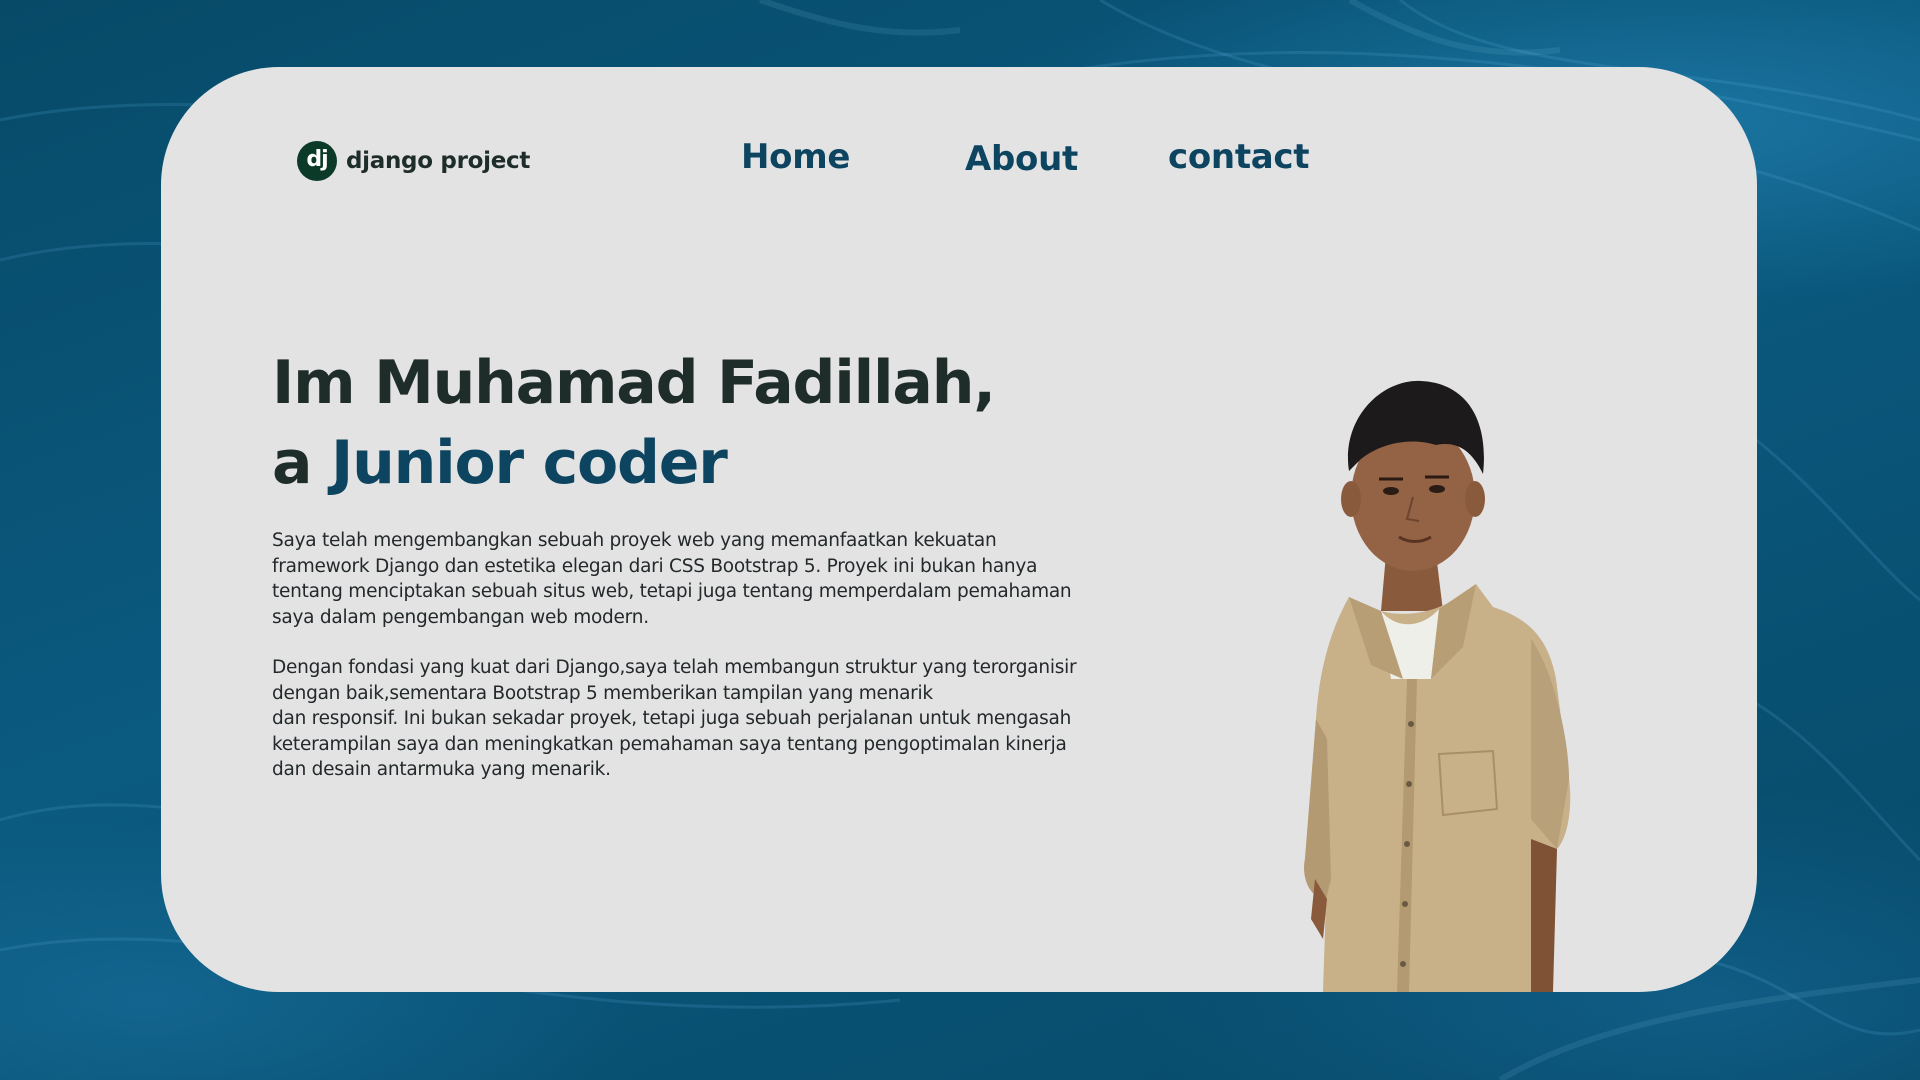  I want to click on person-portrait, so click(1437, 686).